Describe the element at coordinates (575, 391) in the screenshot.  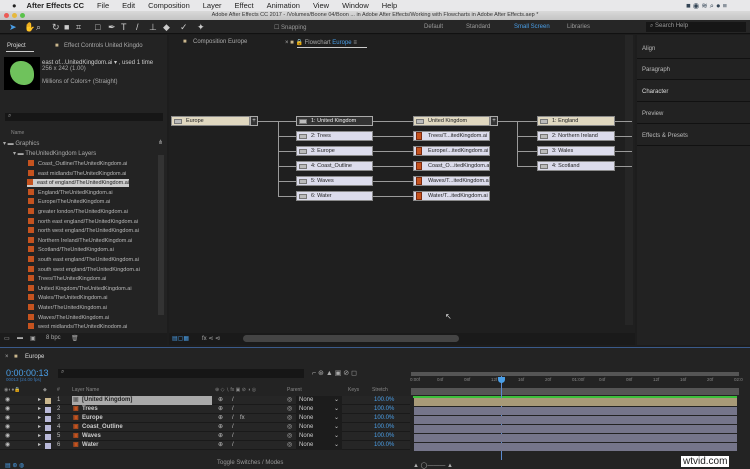
I see `timeline-nav-bar` at that location.